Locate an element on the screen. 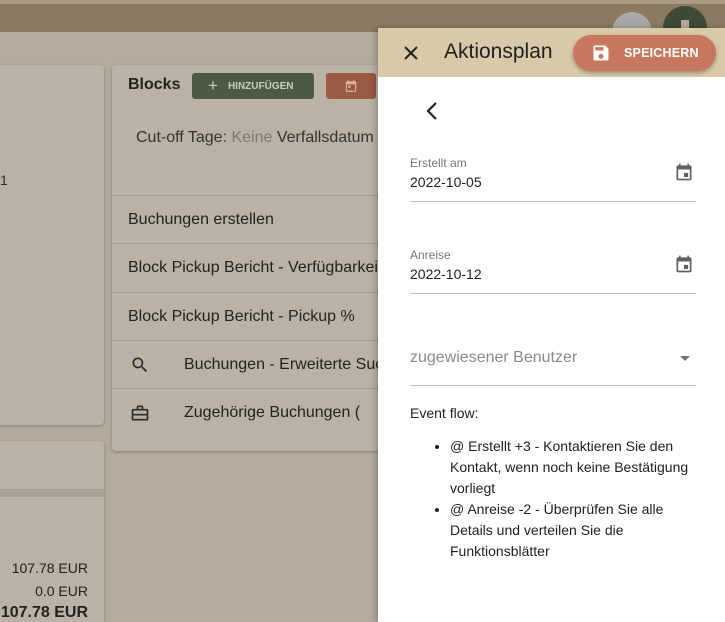 This screenshot has width=725, height=622. cutoff-value: Keine is located at coordinates (252, 137).